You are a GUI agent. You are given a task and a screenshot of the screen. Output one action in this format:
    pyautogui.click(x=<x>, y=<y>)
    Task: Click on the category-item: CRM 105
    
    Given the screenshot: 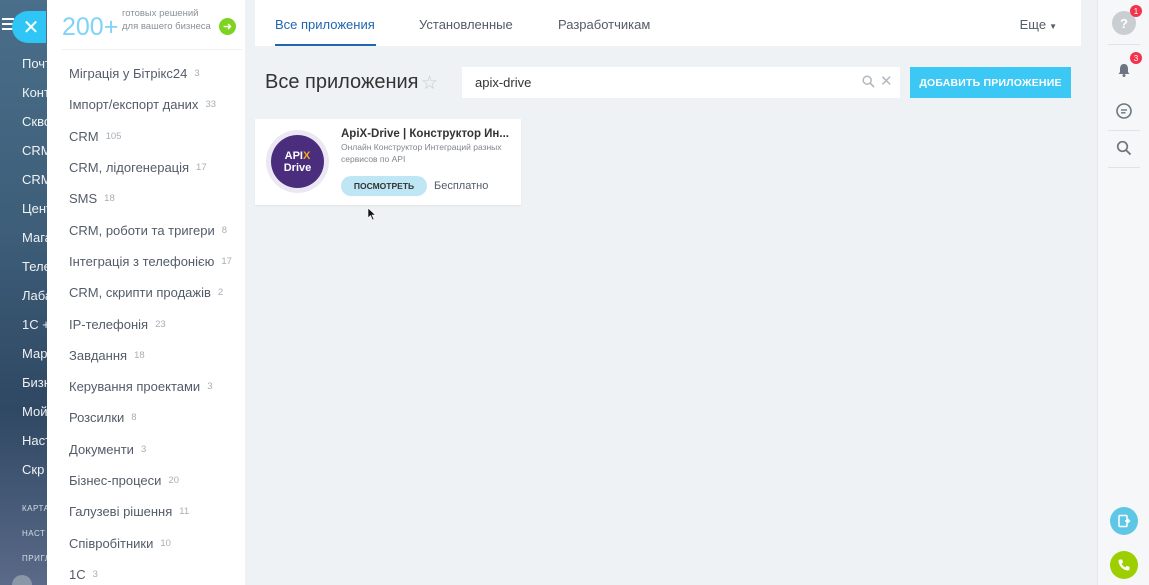 What is the action you would take?
    pyautogui.click(x=150, y=136)
    